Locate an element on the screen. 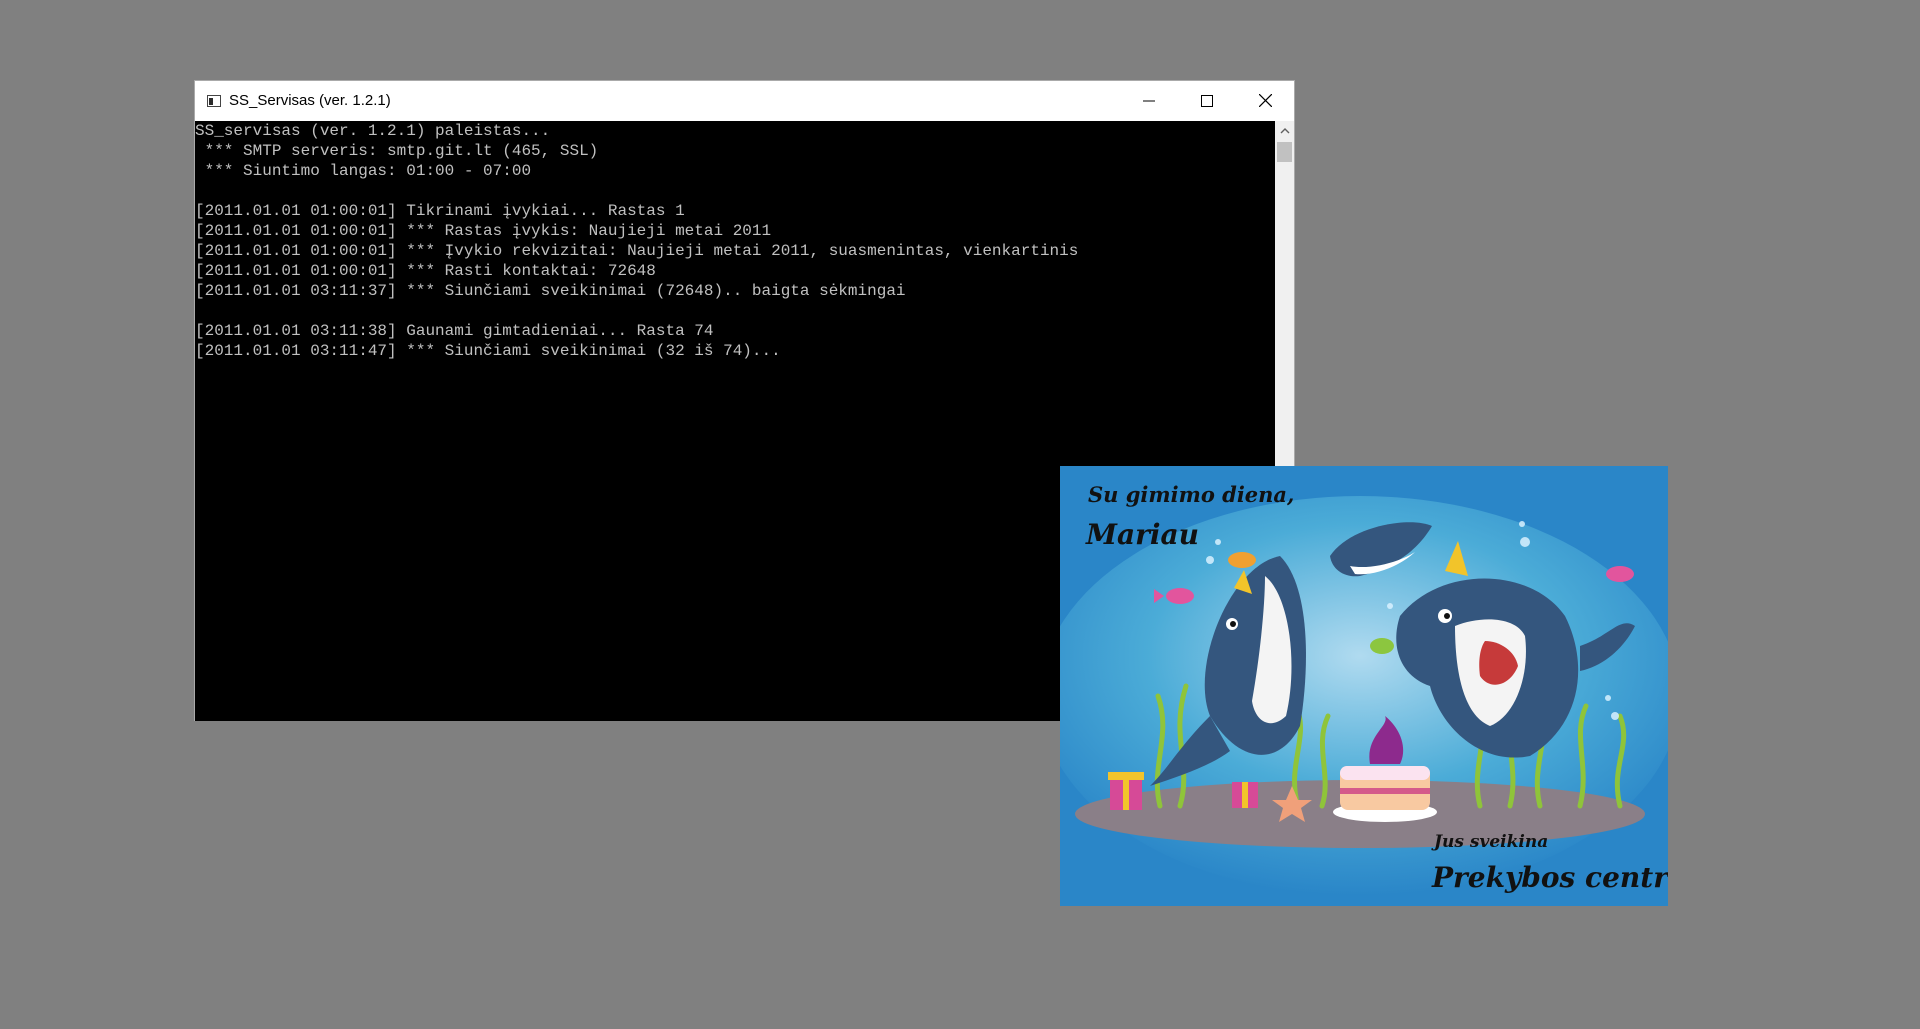  title-bar: SS_Servisas (ver. 1.2.1) is located at coordinates (744, 100).